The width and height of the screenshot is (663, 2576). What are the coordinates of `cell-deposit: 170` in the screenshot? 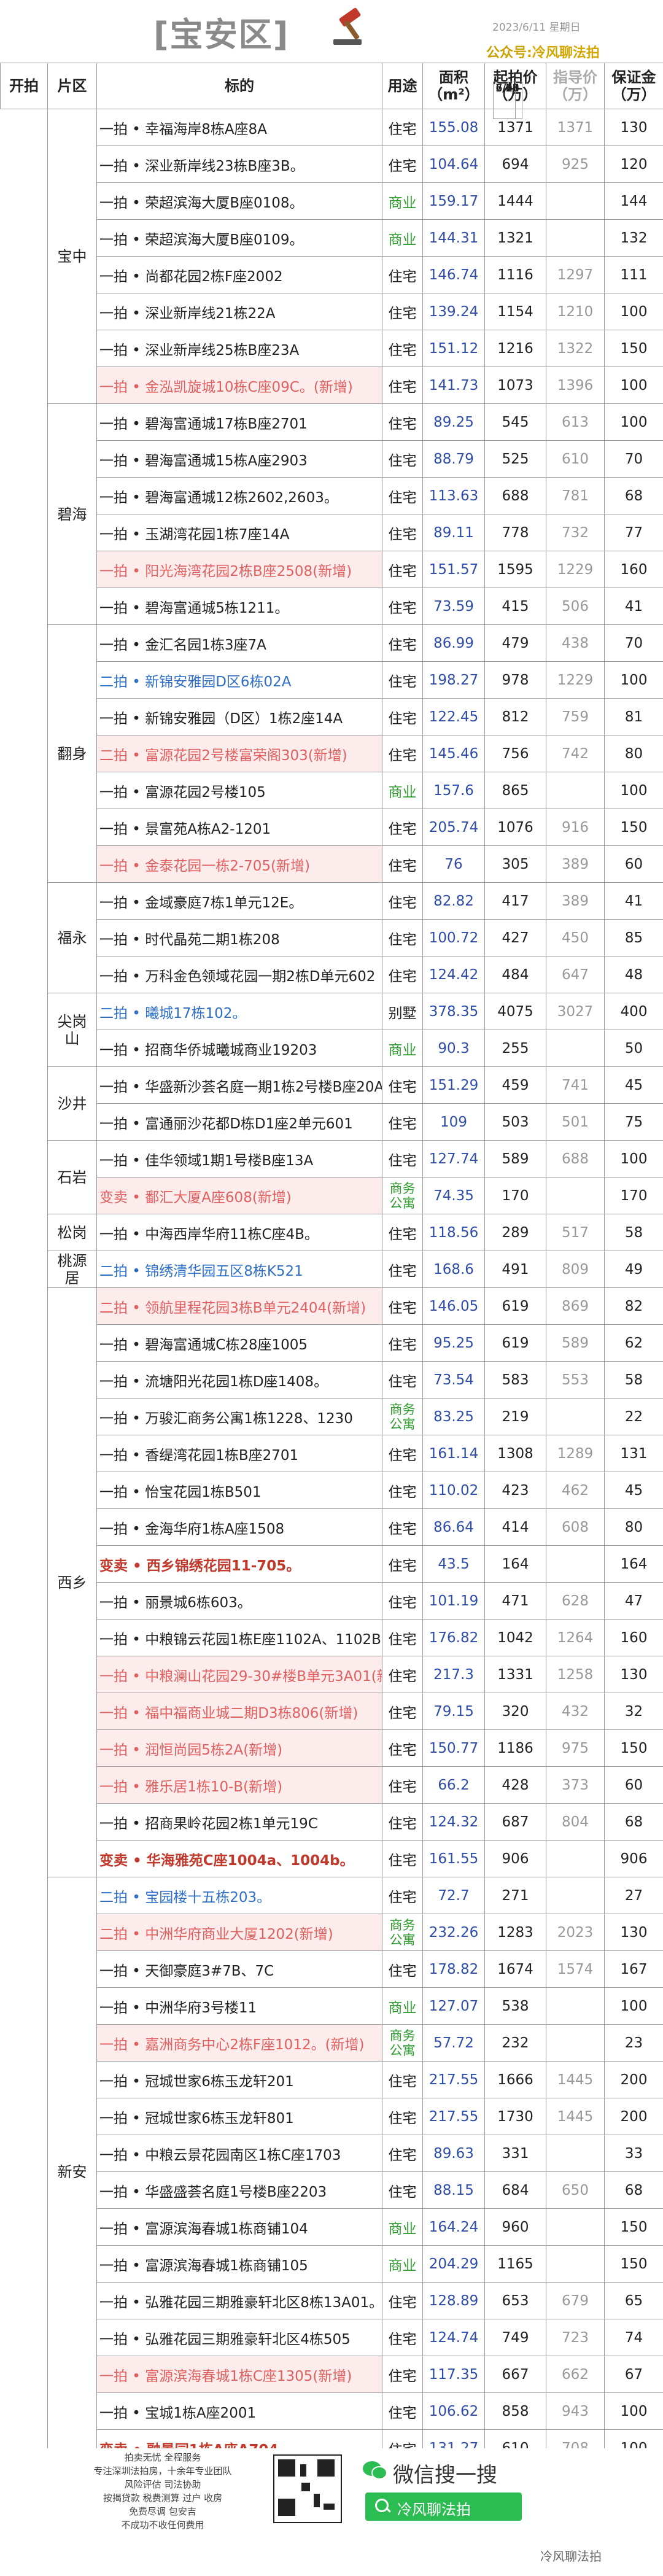 It's located at (633, 1195).